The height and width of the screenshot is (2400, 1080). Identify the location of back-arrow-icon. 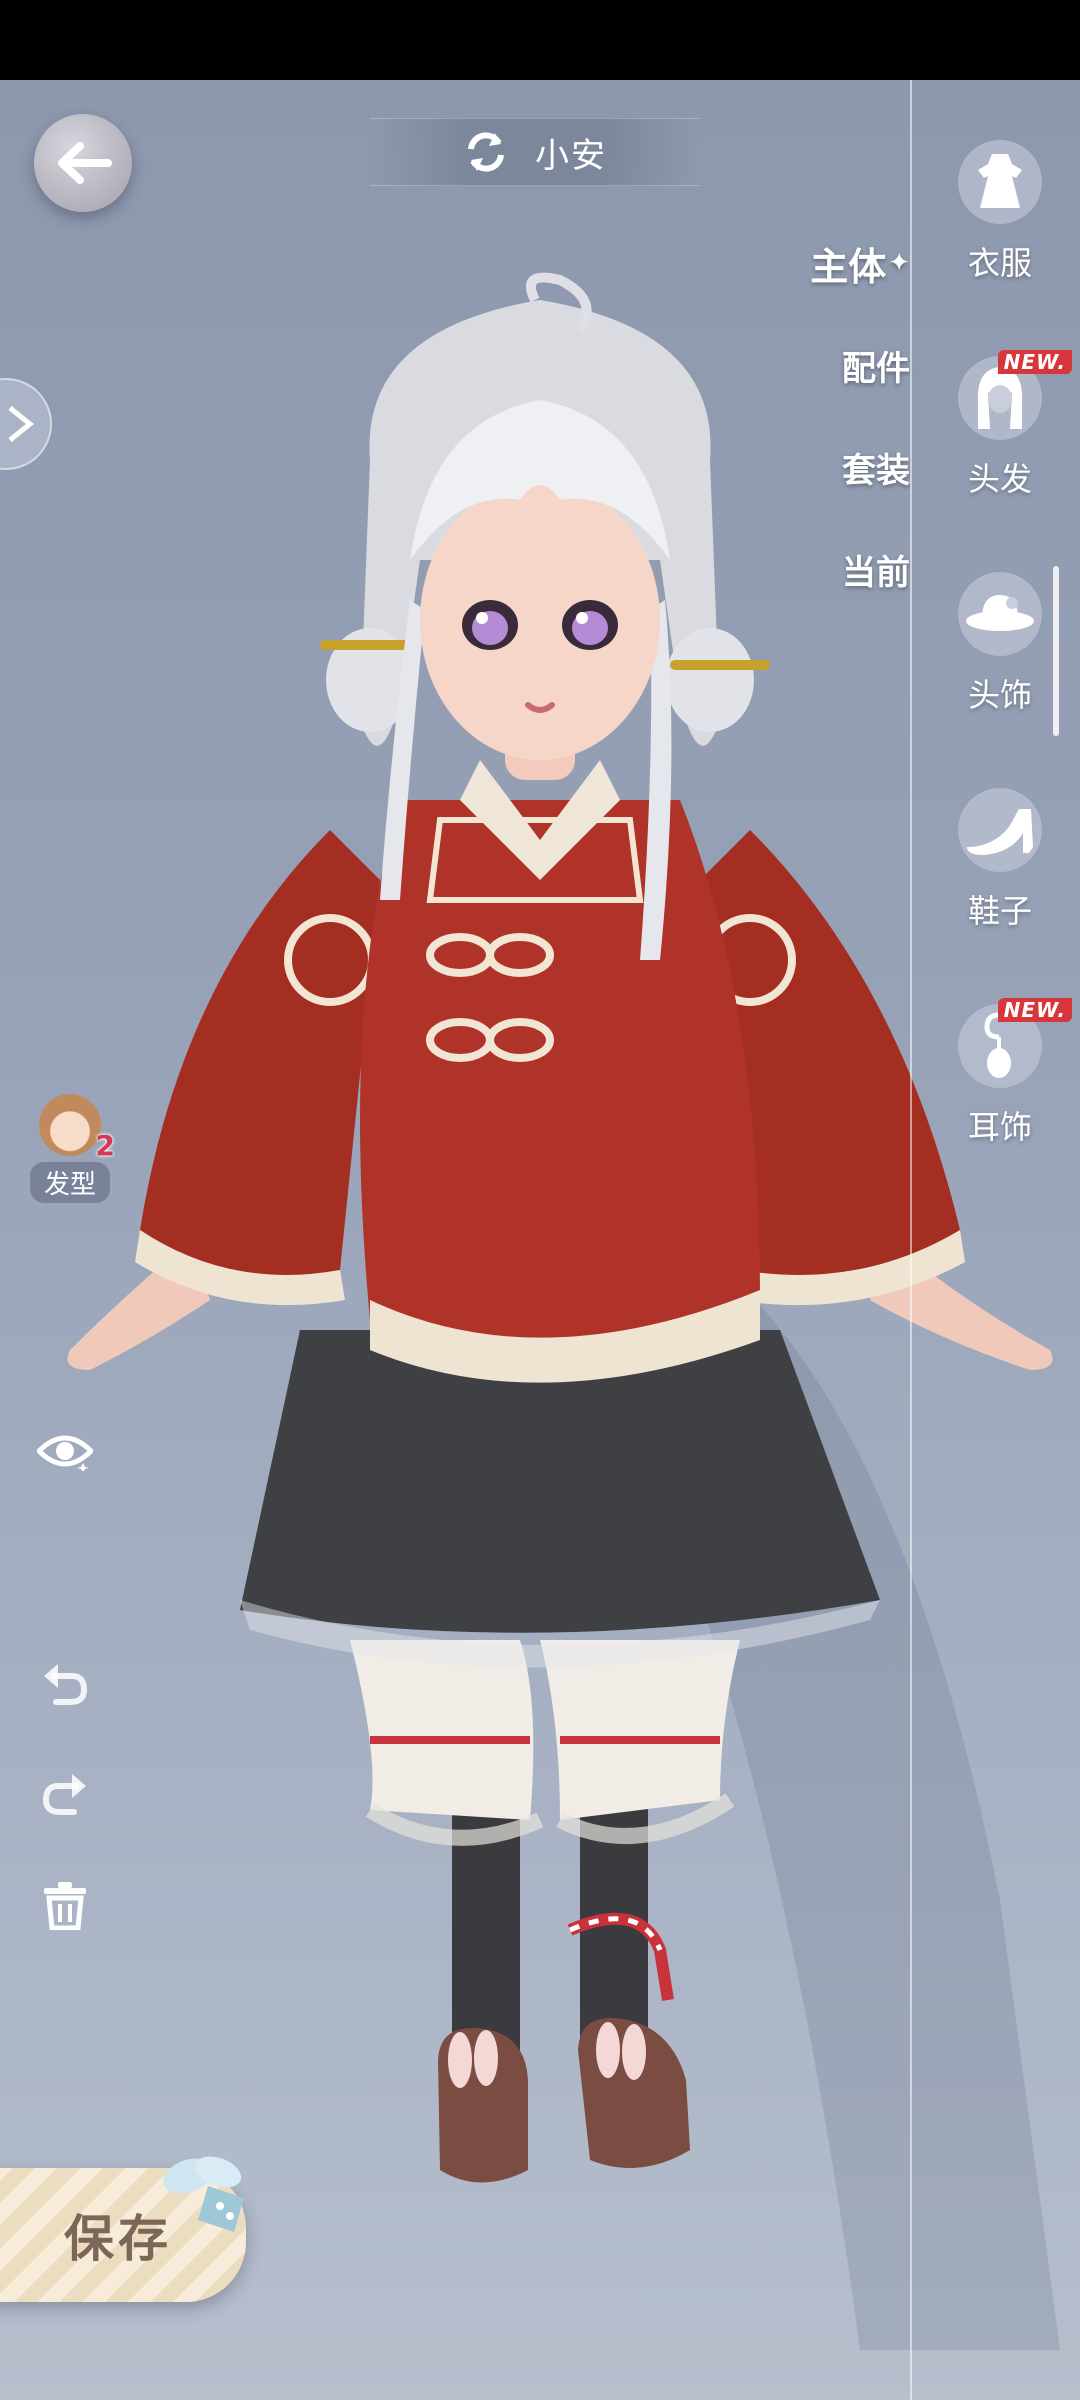
(85, 163).